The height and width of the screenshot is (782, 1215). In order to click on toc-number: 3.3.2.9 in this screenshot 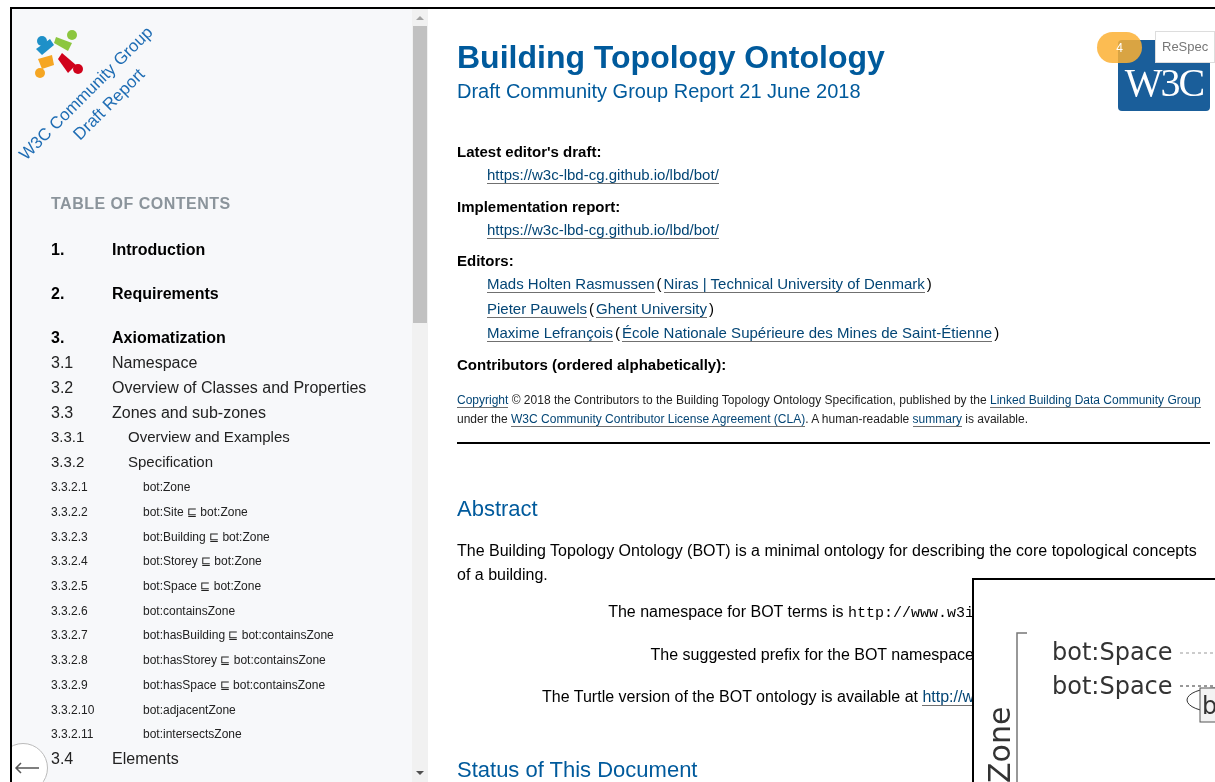, I will do `click(70, 685)`.